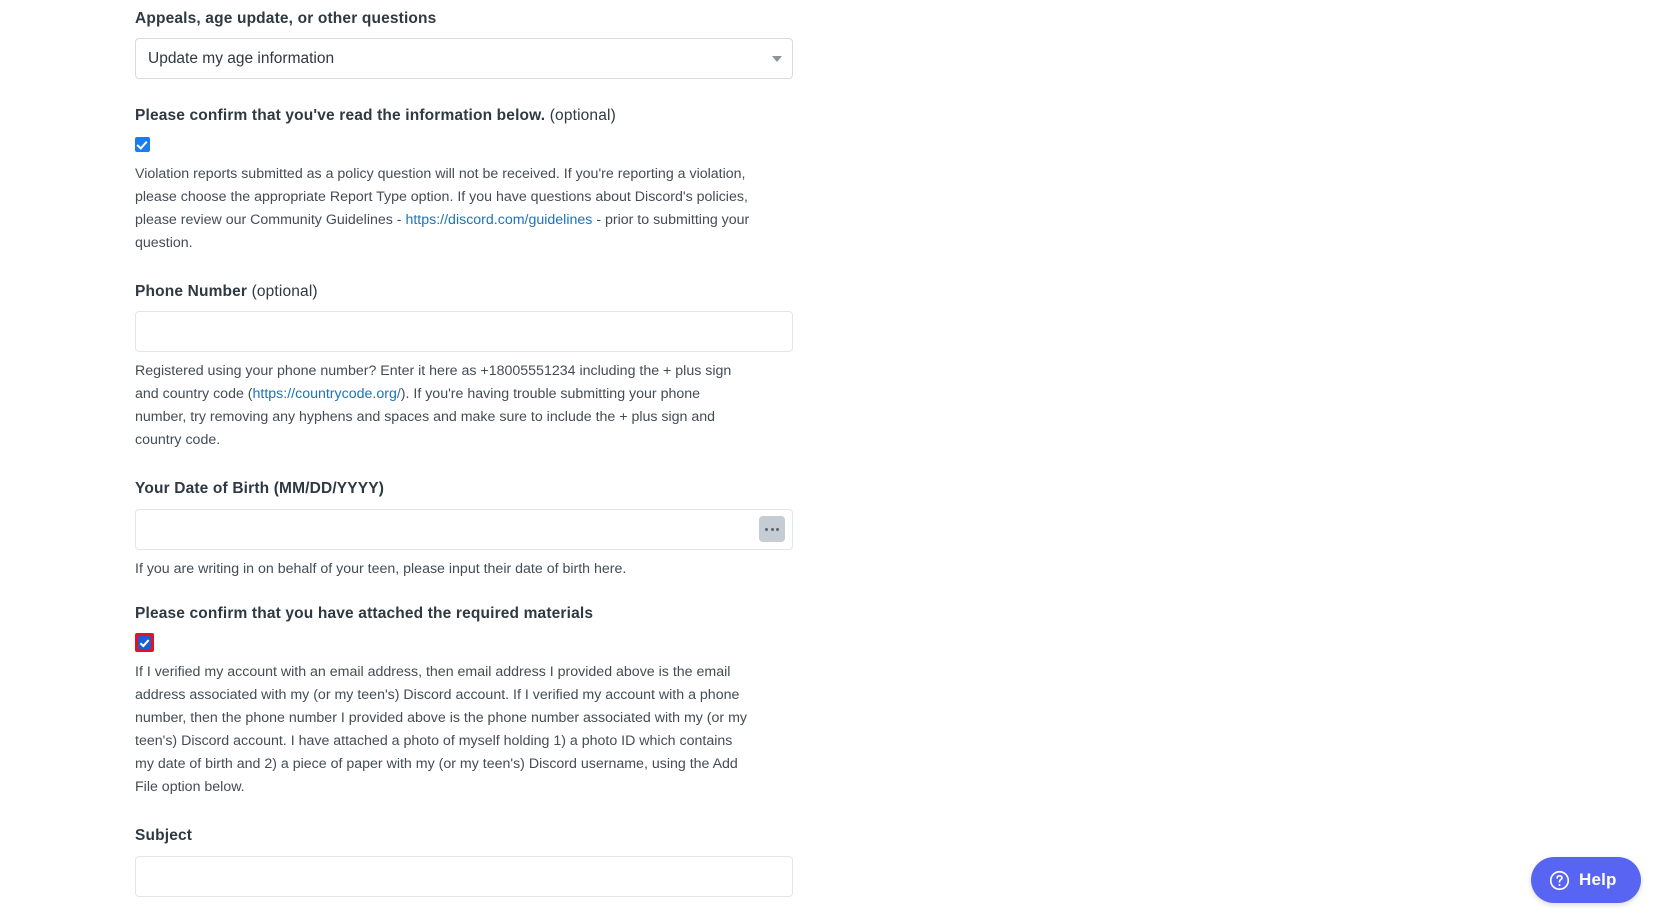 Image resolution: width=1665 pixels, height=921 pixels. I want to click on ellipsis-icon, so click(772, 529).